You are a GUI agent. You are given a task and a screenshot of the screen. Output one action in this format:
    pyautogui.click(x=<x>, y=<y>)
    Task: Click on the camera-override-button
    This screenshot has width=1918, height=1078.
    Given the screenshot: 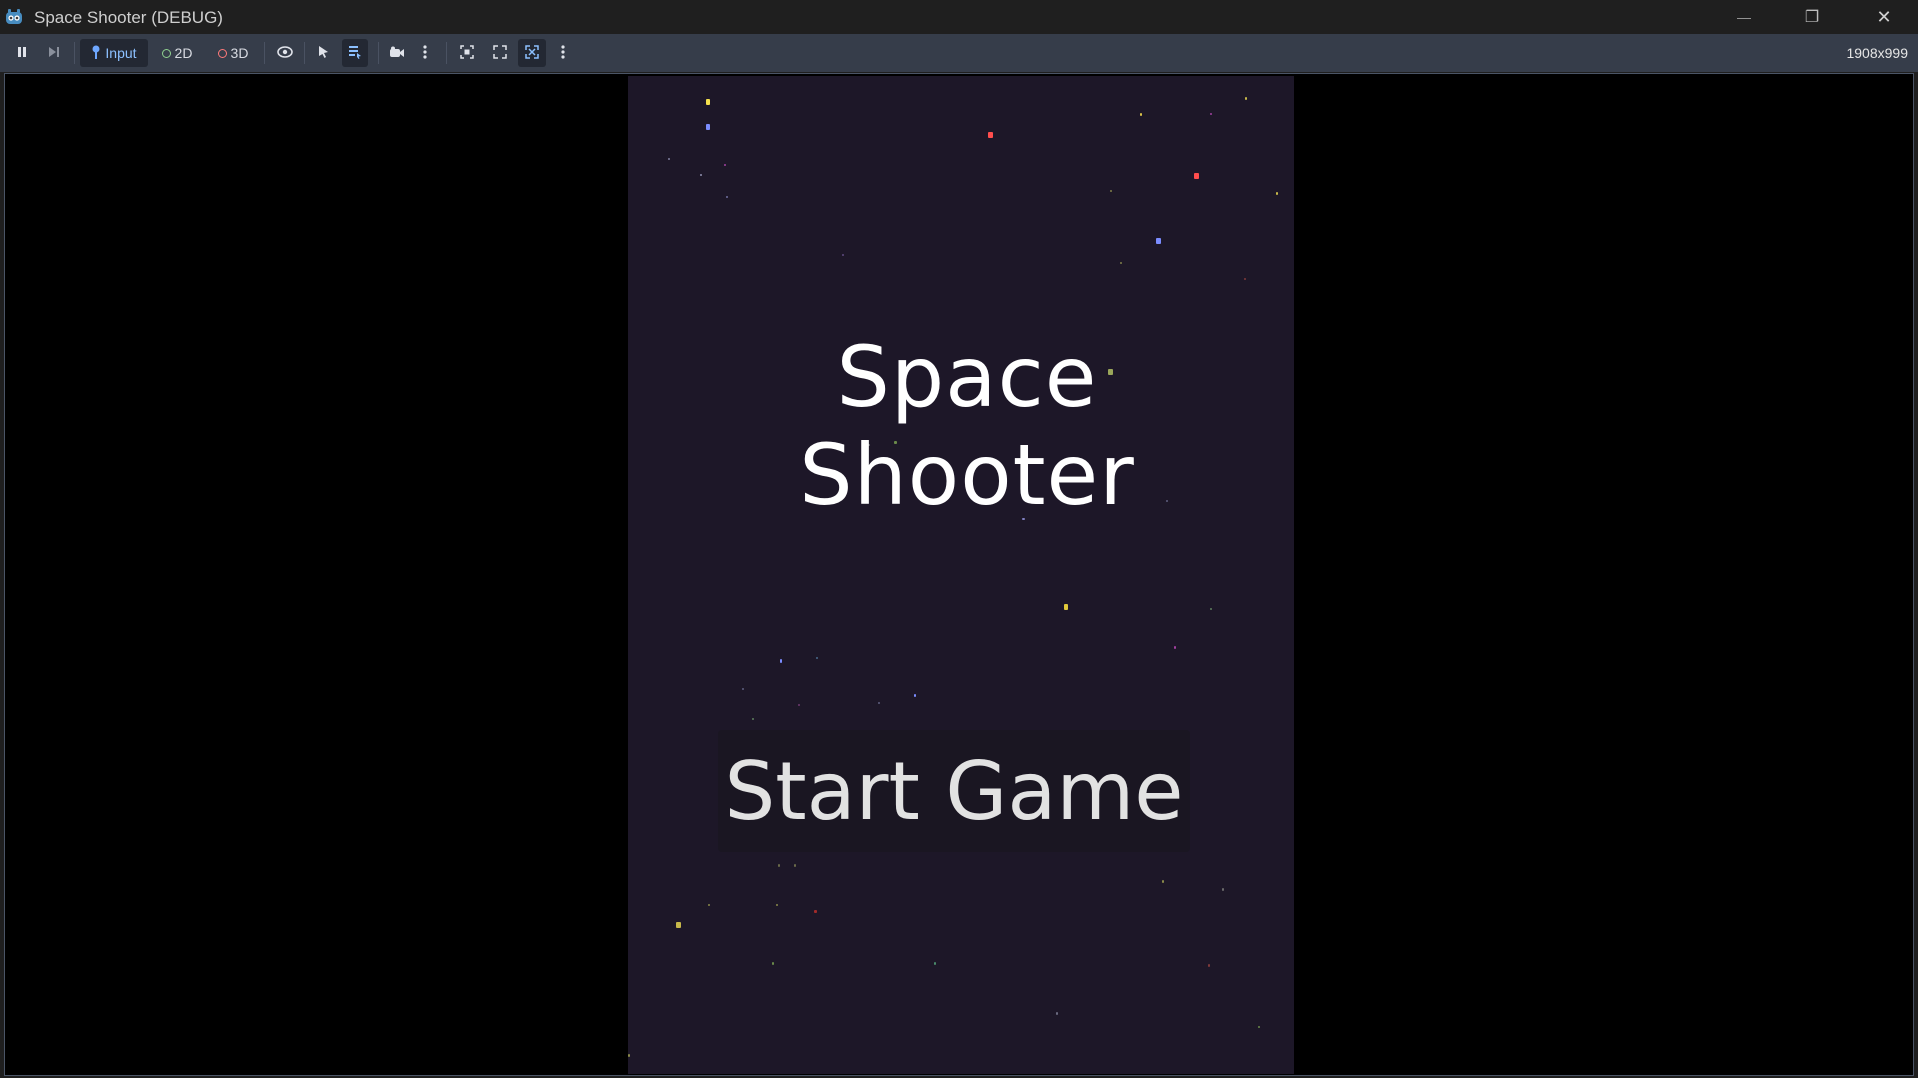 What is the action you would take?
    pyautogui.click(x=397, y=53)
    